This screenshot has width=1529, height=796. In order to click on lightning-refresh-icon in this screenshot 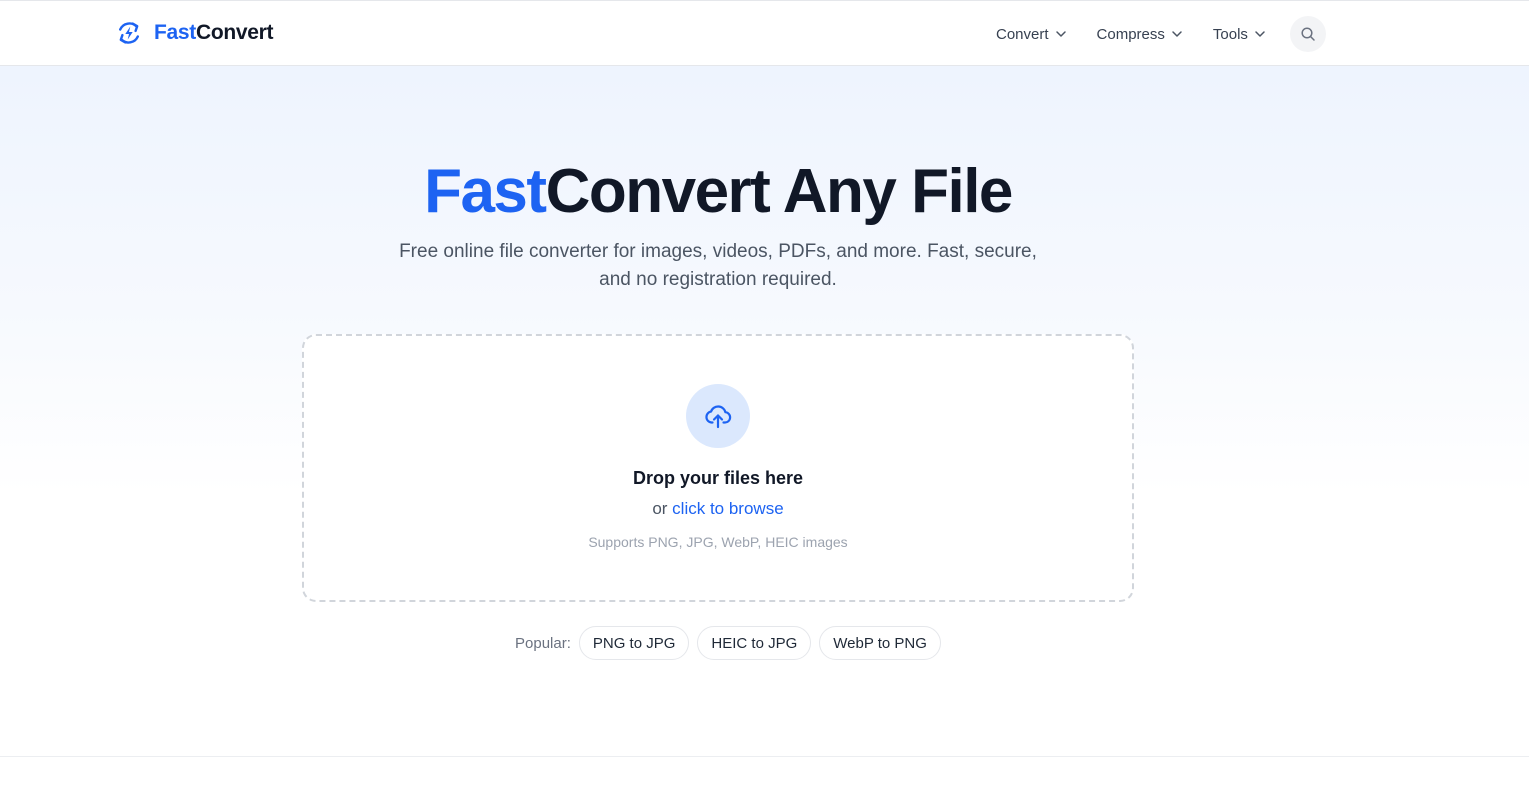, I will do `click(129, 33)`.